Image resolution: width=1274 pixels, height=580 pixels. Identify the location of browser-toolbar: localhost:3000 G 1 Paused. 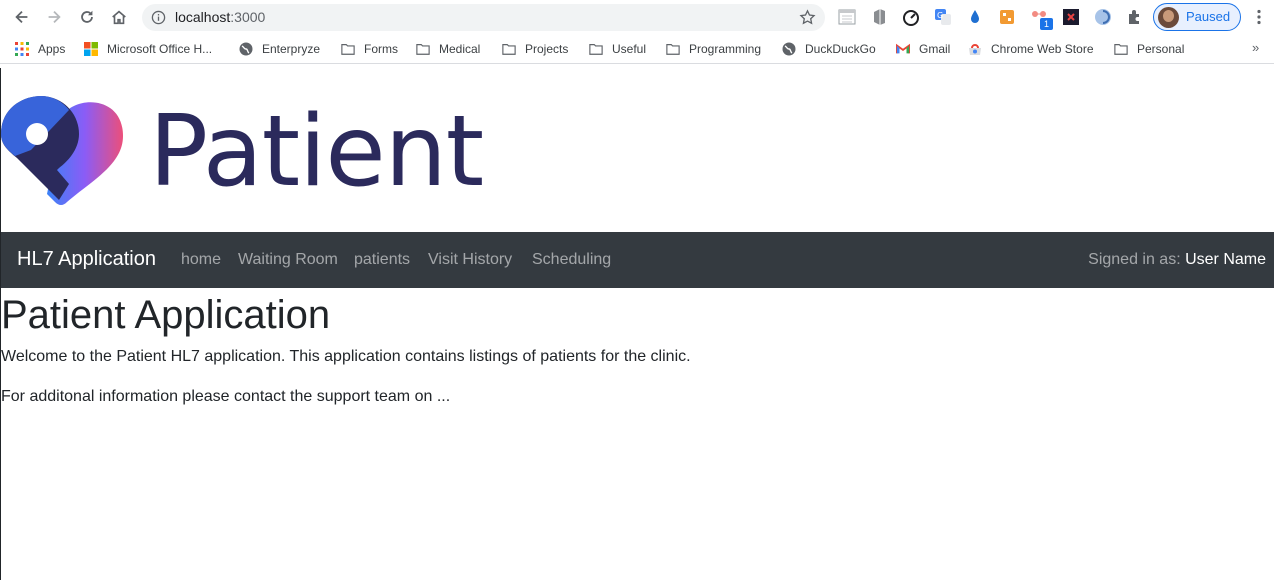
(637, 17).